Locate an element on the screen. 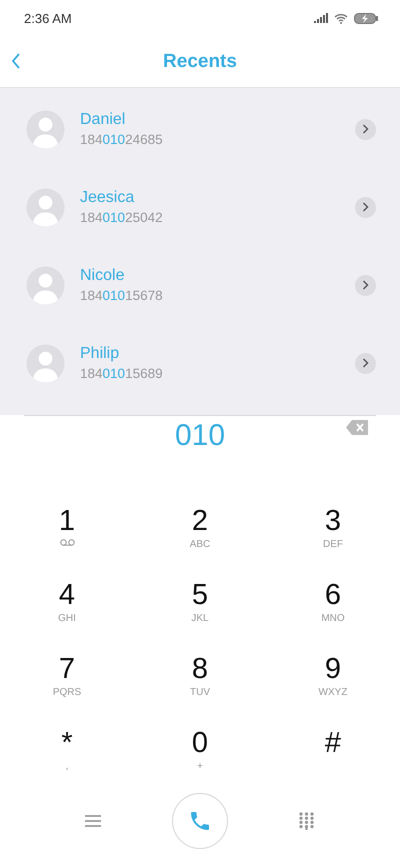 The image size is (400, 866). dial-key: 5 JKL is located at coordinates (200, 616).